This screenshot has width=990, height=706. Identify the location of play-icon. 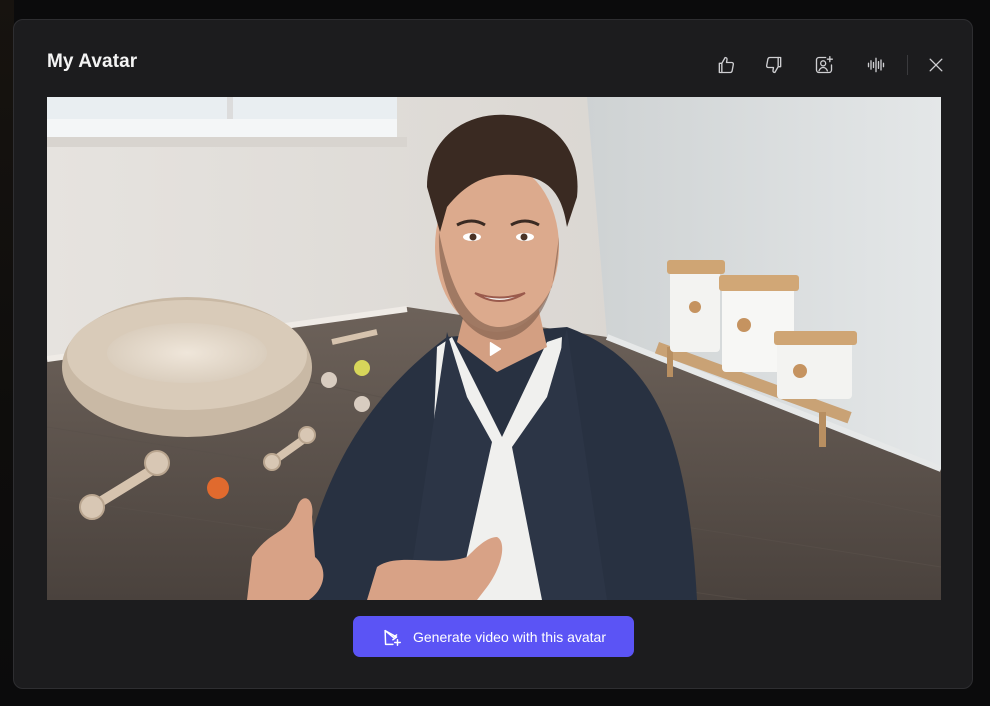
(495, 349).